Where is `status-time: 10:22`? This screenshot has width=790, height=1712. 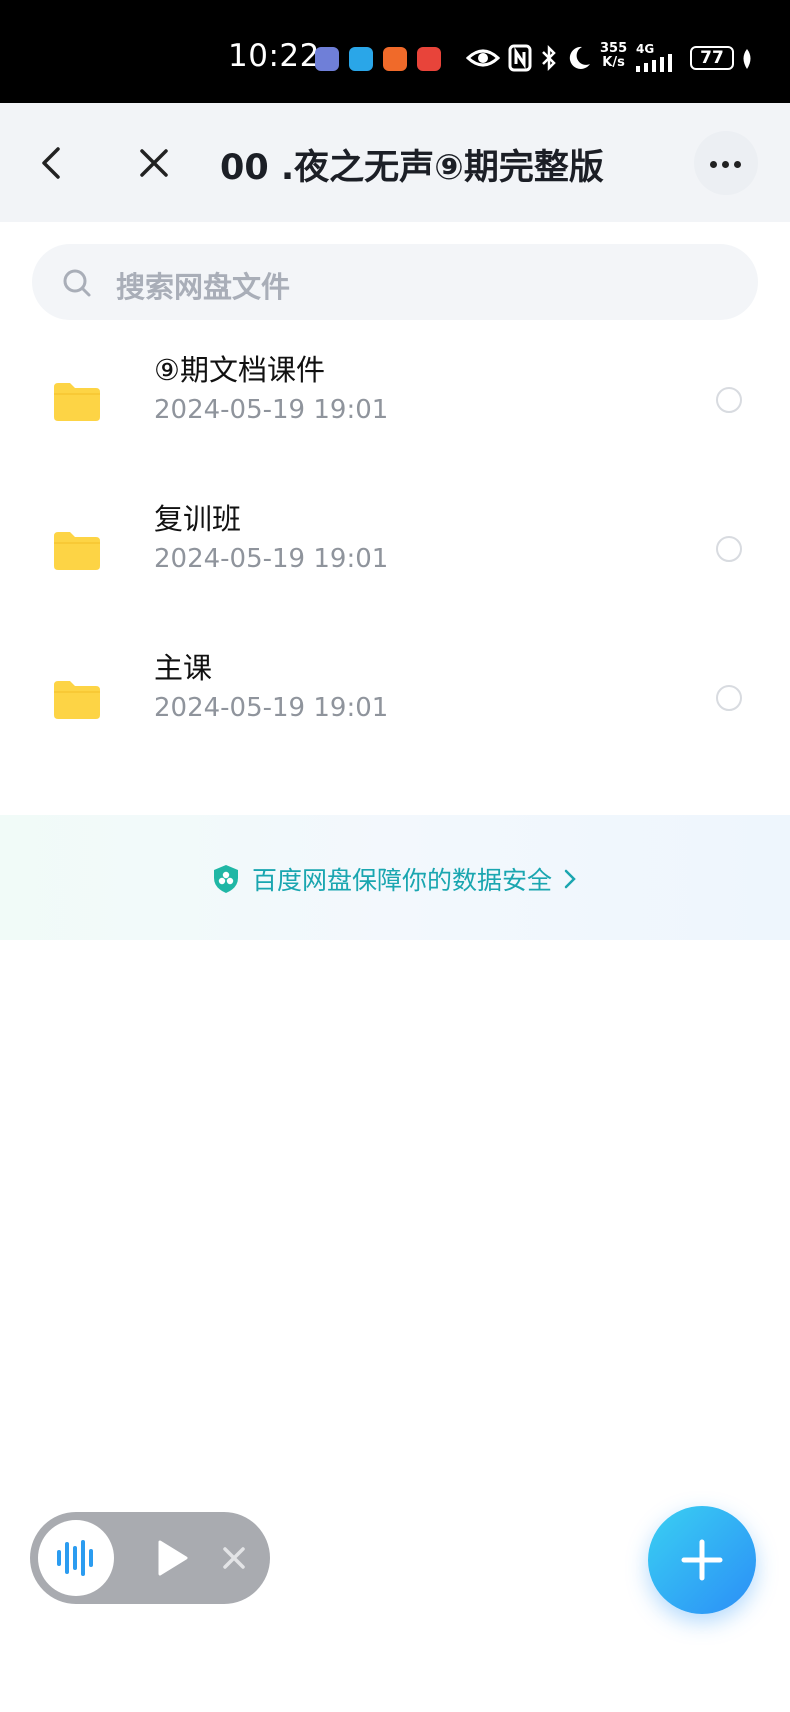 status-time: 10:22 is located at coordinates (274, 56).